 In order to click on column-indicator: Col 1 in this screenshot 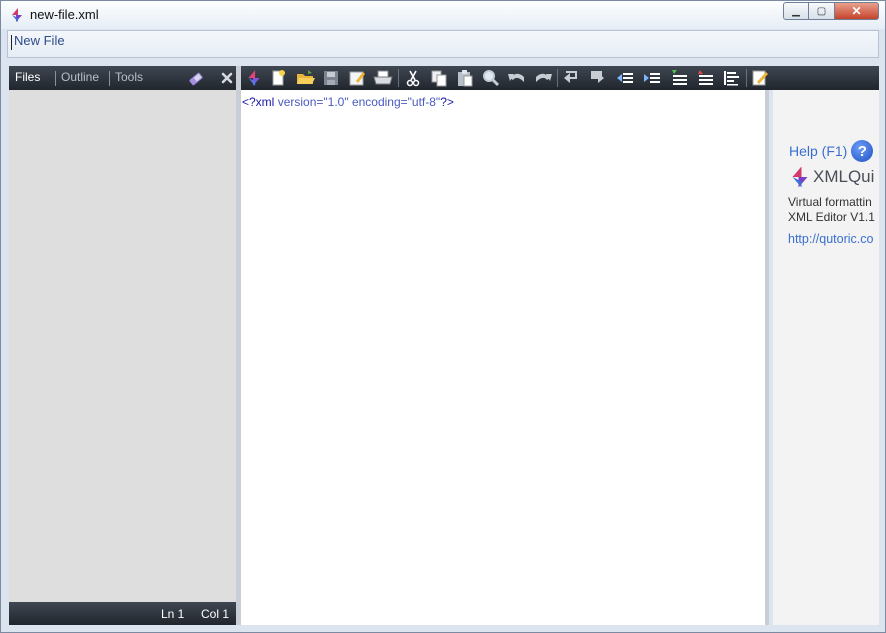, I will do `click(215, 614)`.